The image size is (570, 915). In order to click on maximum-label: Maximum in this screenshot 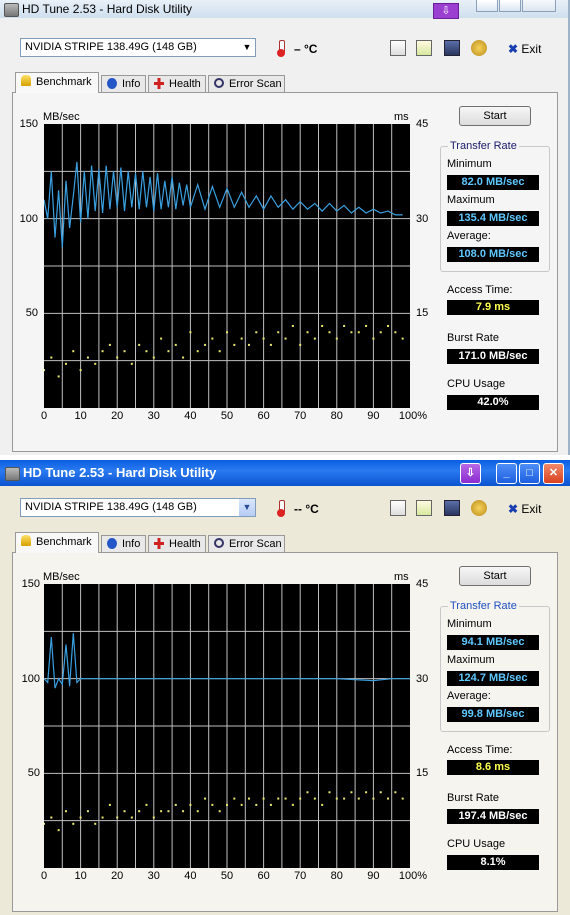, I will do `click(471, 200)`.